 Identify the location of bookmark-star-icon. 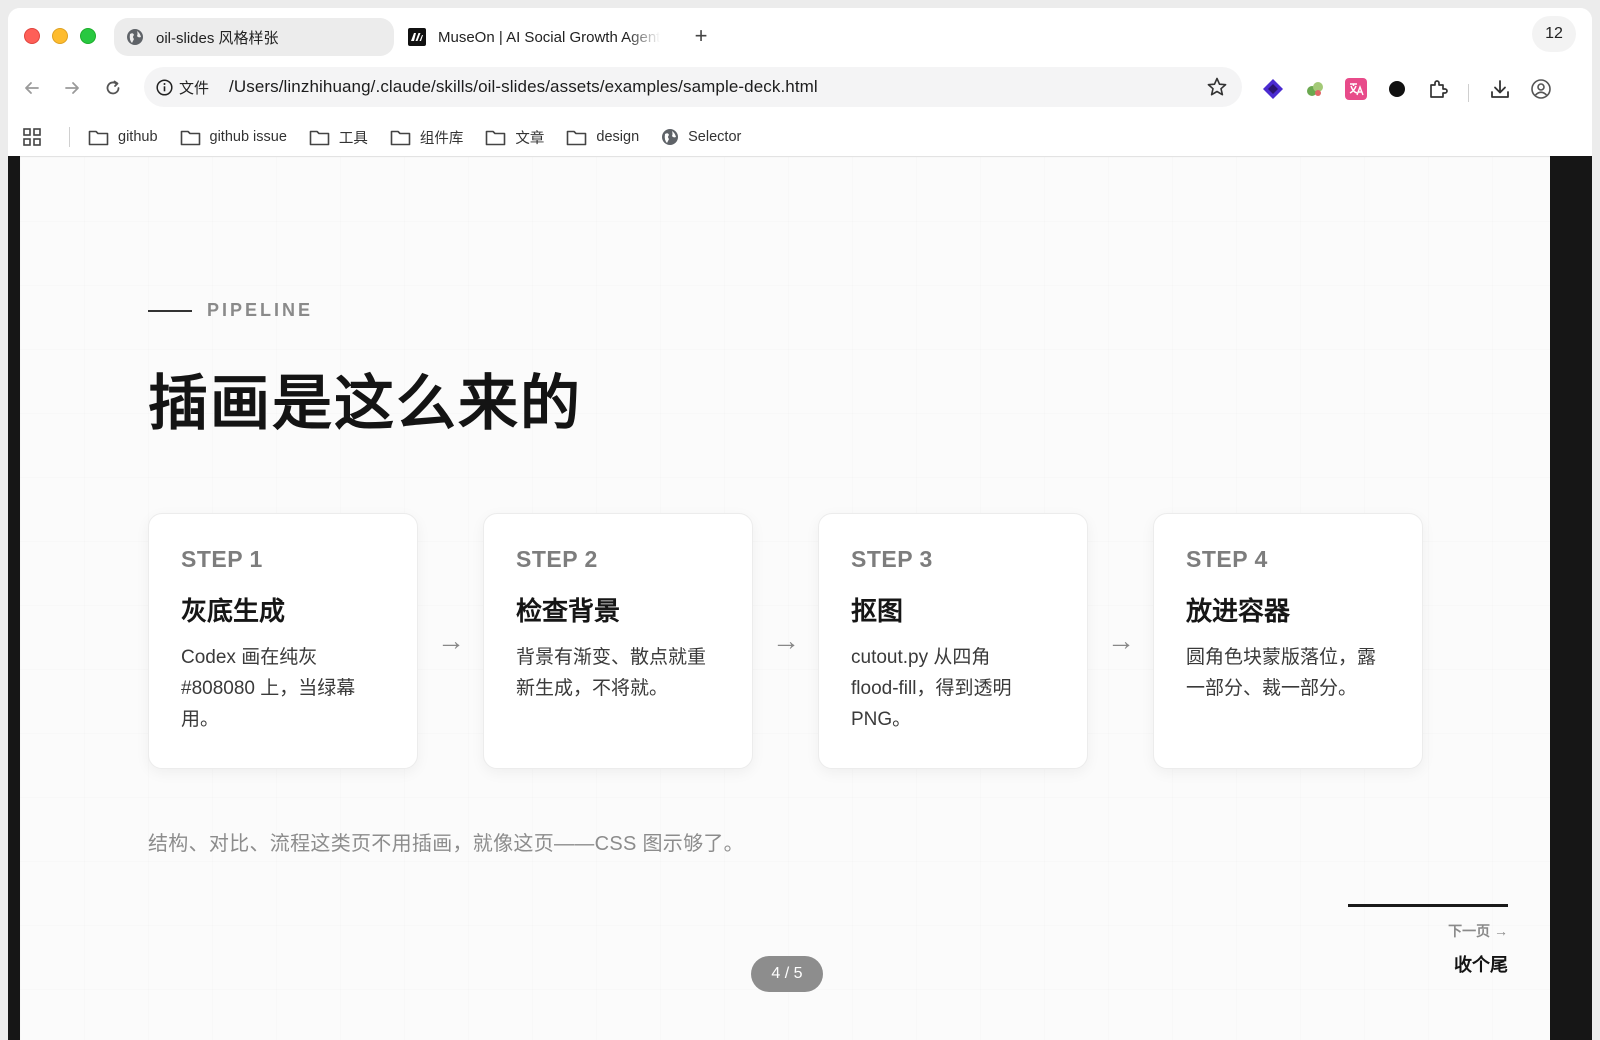
(1217, 89).